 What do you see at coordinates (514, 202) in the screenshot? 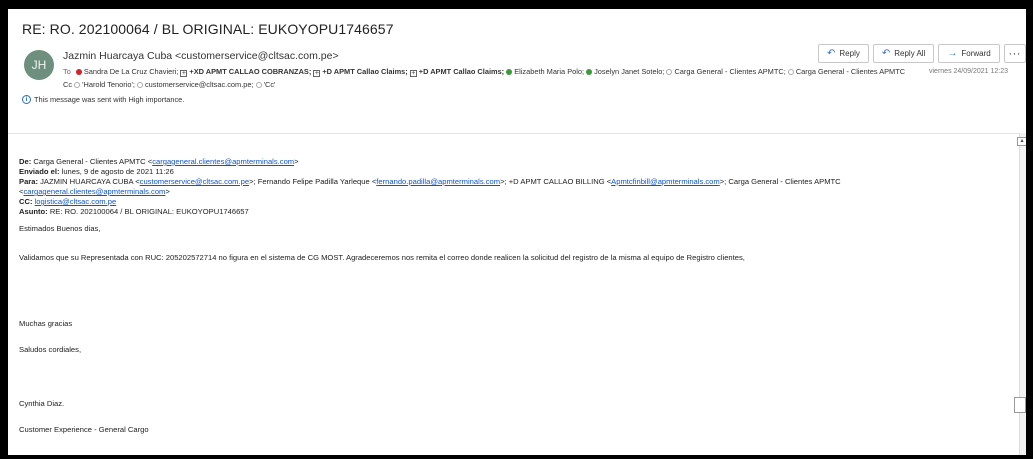
I see `quoted-cc: CC: logistica@cltsac.com.pe` at bounding box center [514, 202].